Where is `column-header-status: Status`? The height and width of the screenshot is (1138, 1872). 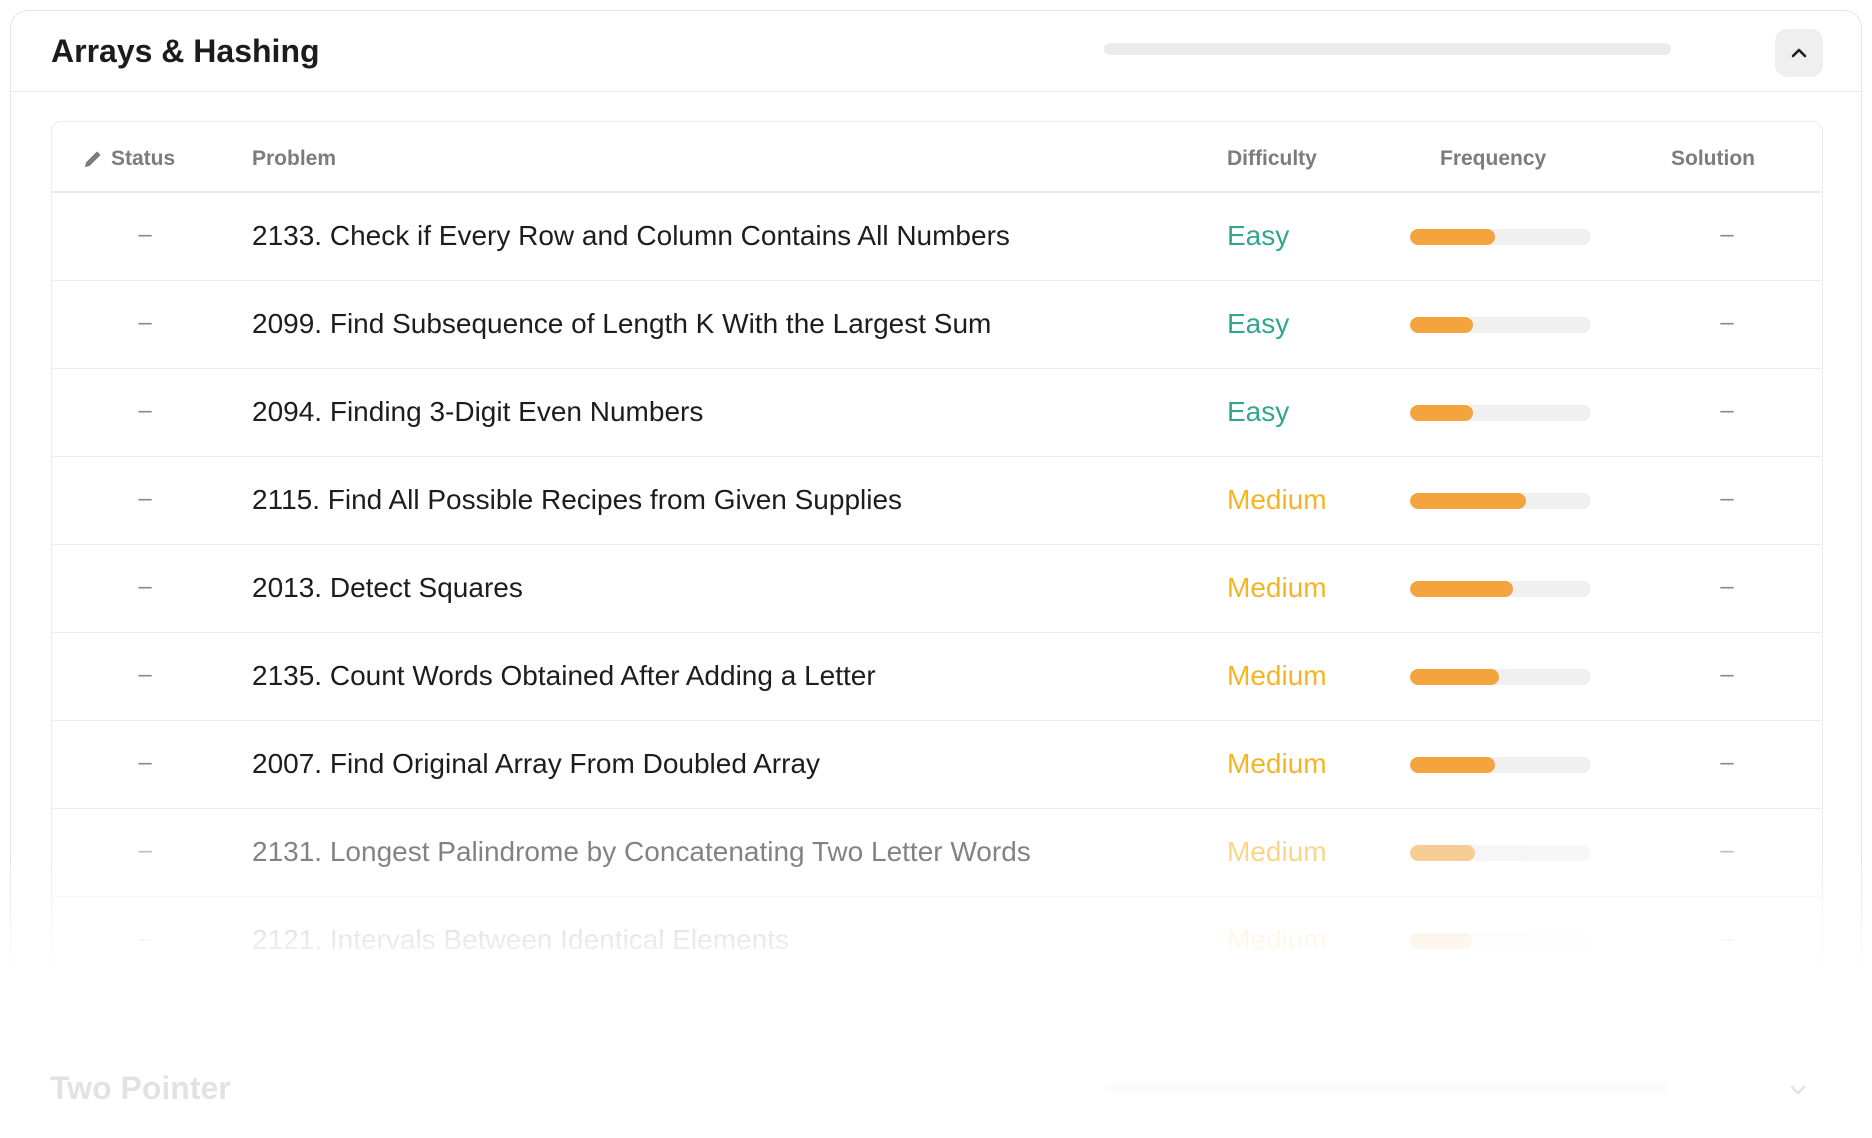 column-header-status: Status is located at coordinates (128, 159).